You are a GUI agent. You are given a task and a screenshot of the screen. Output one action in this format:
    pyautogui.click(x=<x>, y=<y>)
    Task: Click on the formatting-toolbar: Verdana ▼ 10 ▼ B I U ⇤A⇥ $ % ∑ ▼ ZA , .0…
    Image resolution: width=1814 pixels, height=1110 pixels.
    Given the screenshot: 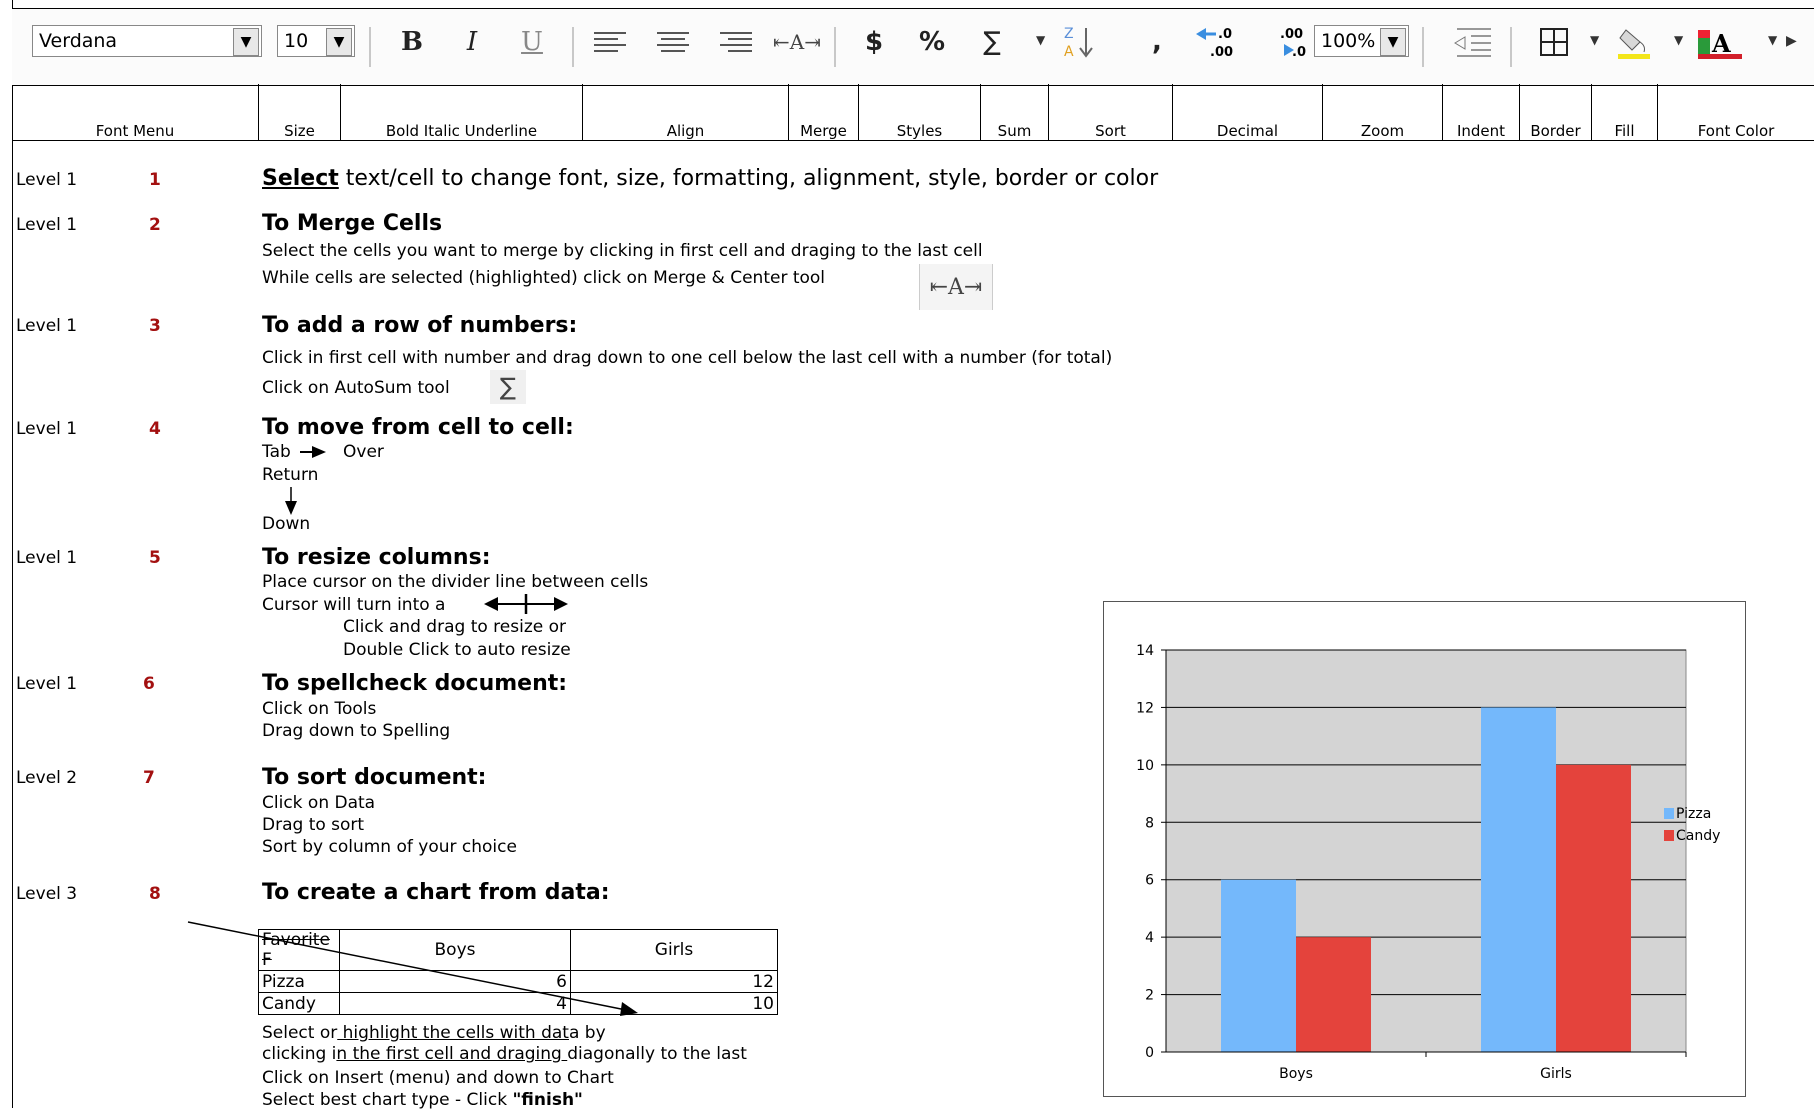 What is the action you would take?
    pyautogui.click(x=913, y=47)
    